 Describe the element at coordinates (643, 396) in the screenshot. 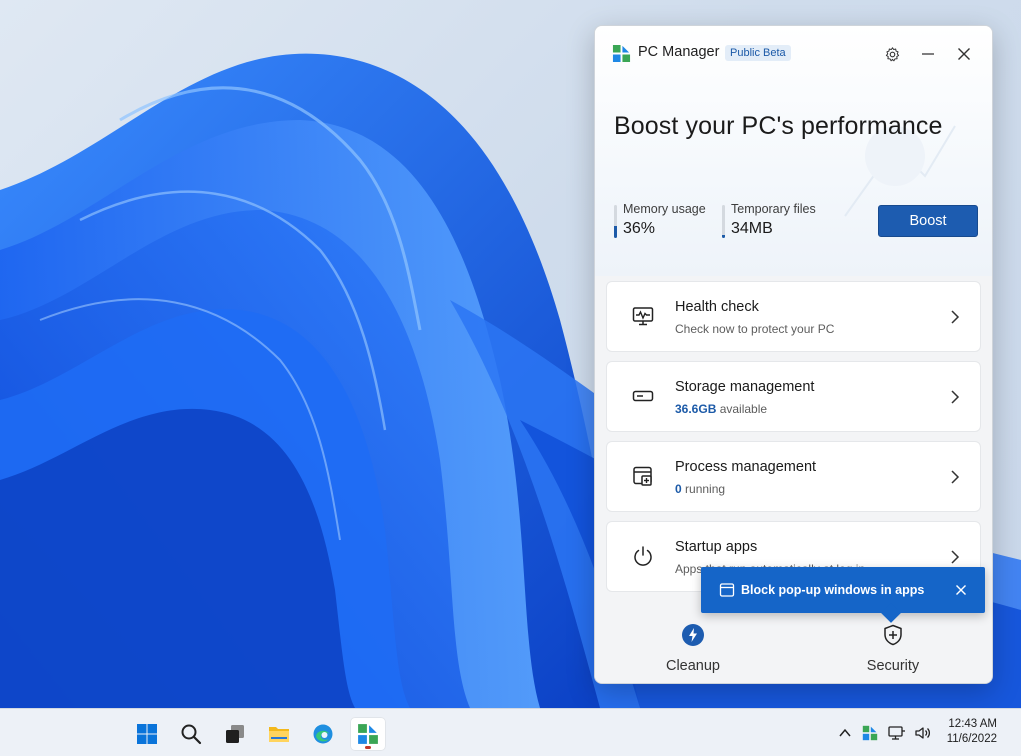

I see `drive-icon` at that location.